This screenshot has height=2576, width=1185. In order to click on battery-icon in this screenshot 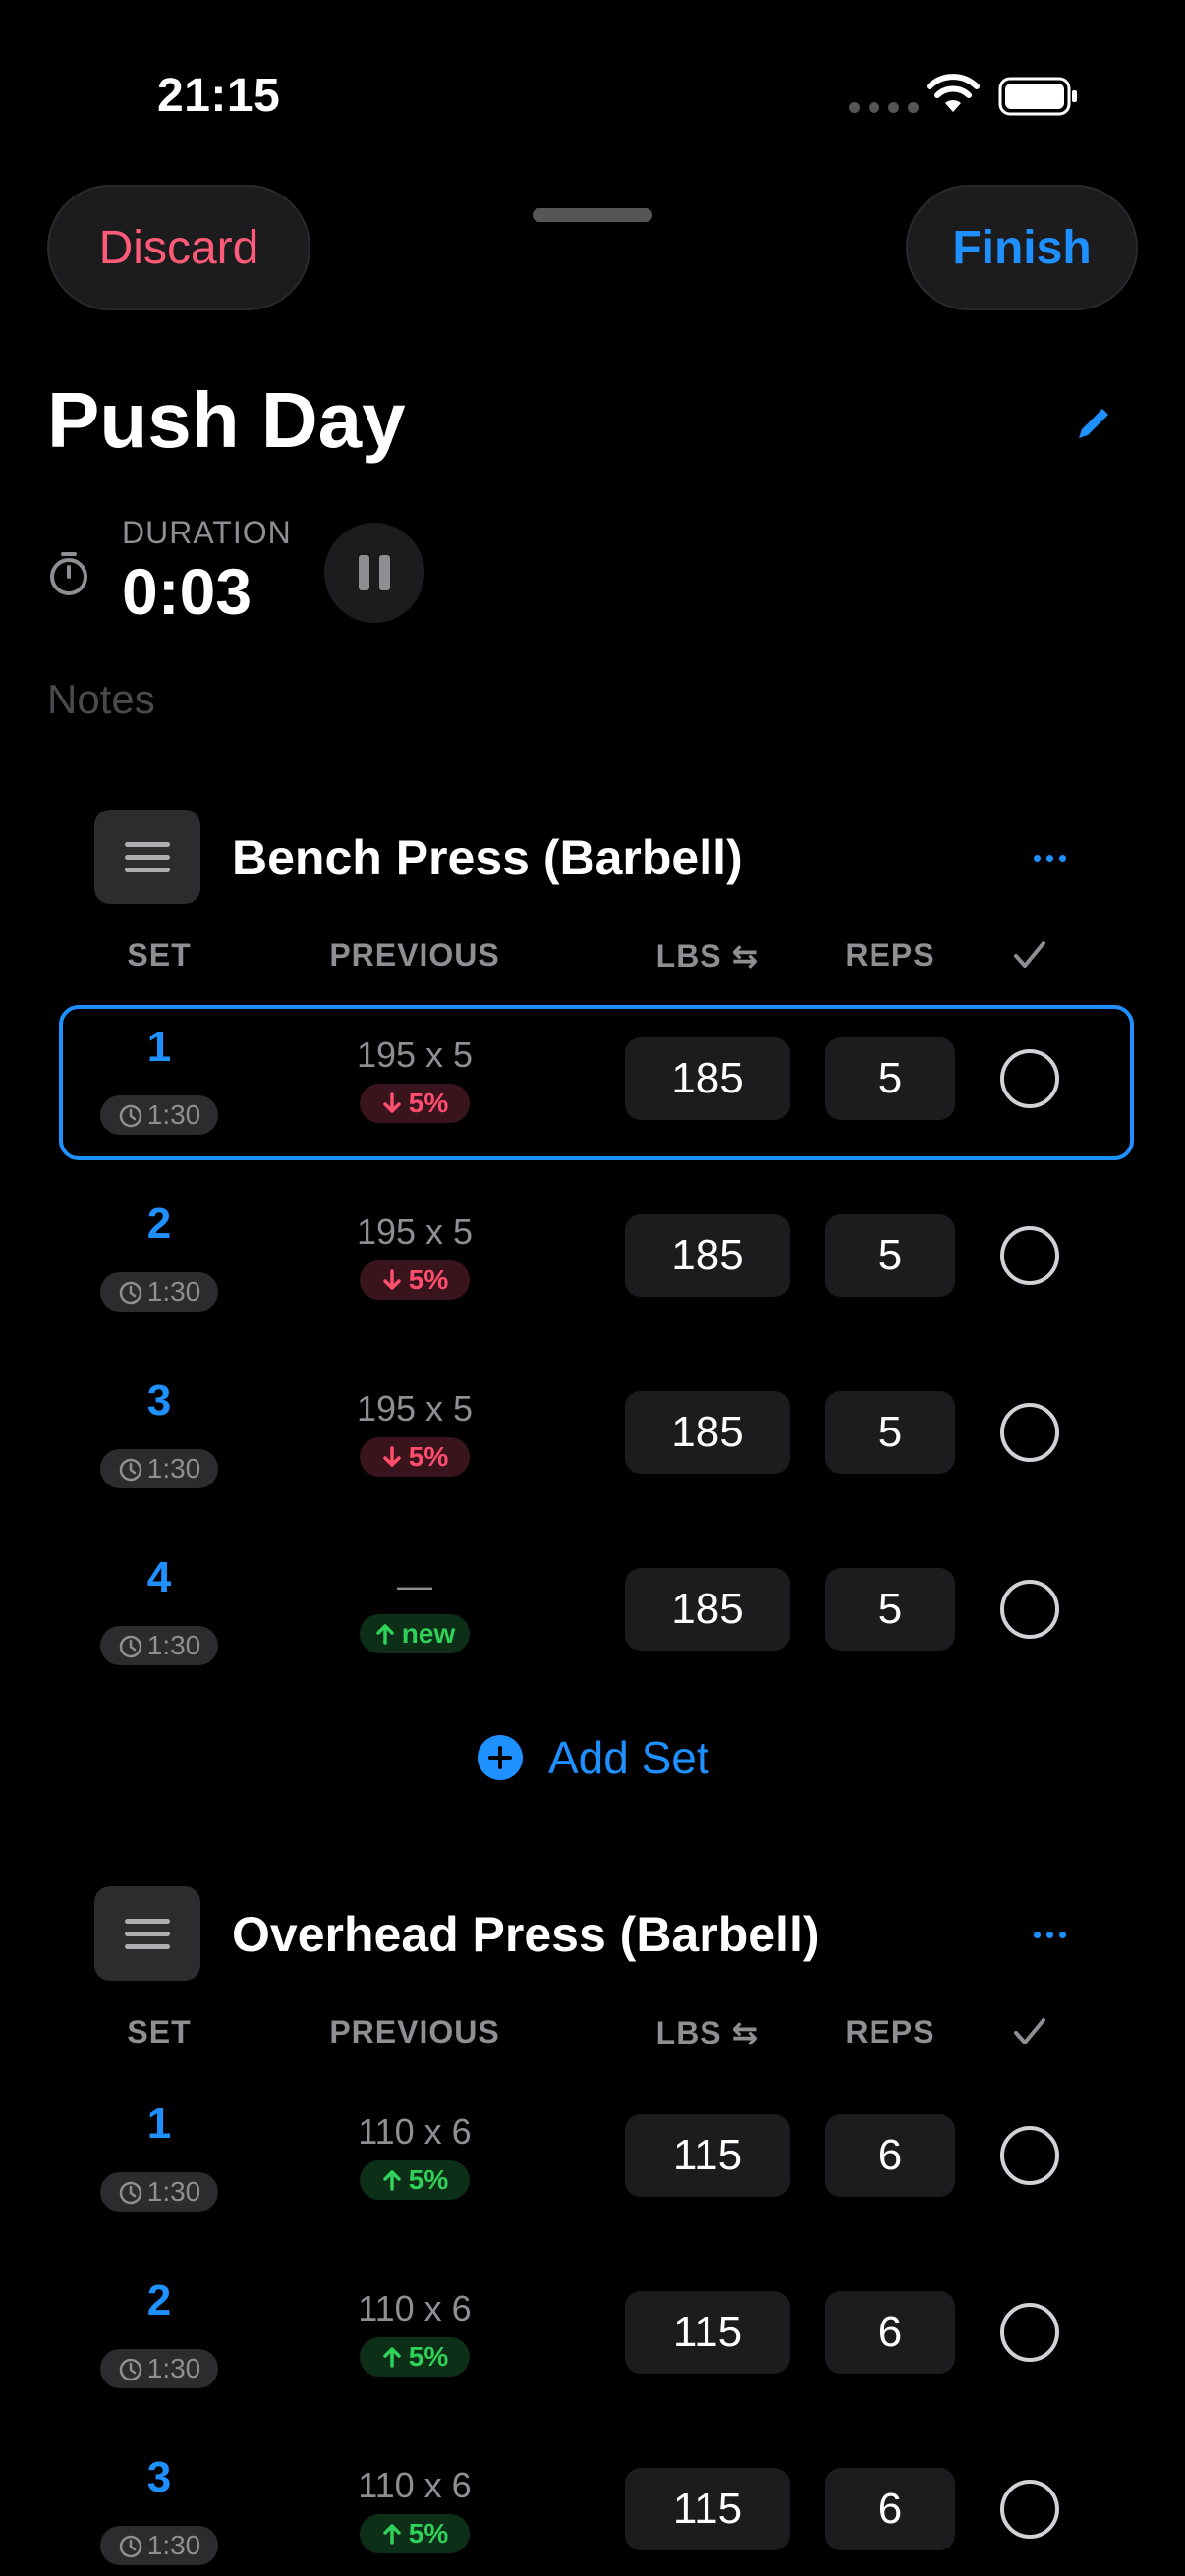, I will do `click(1038, 96)`.